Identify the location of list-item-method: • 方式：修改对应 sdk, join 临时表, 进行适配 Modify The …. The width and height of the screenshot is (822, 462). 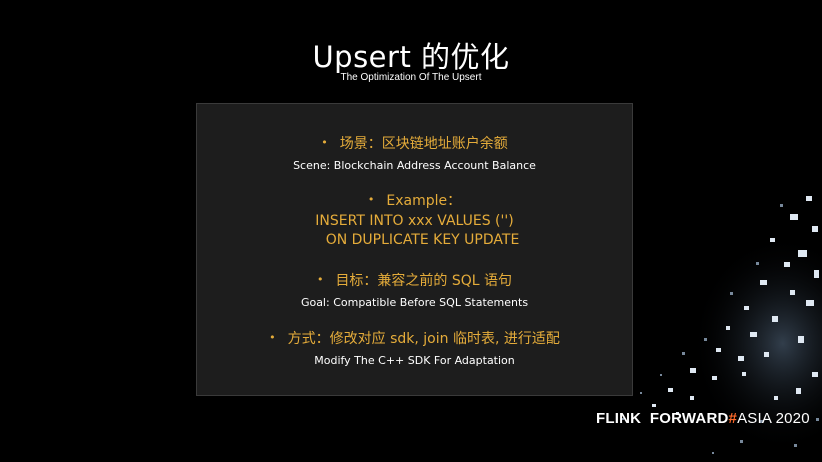
(414, 347).